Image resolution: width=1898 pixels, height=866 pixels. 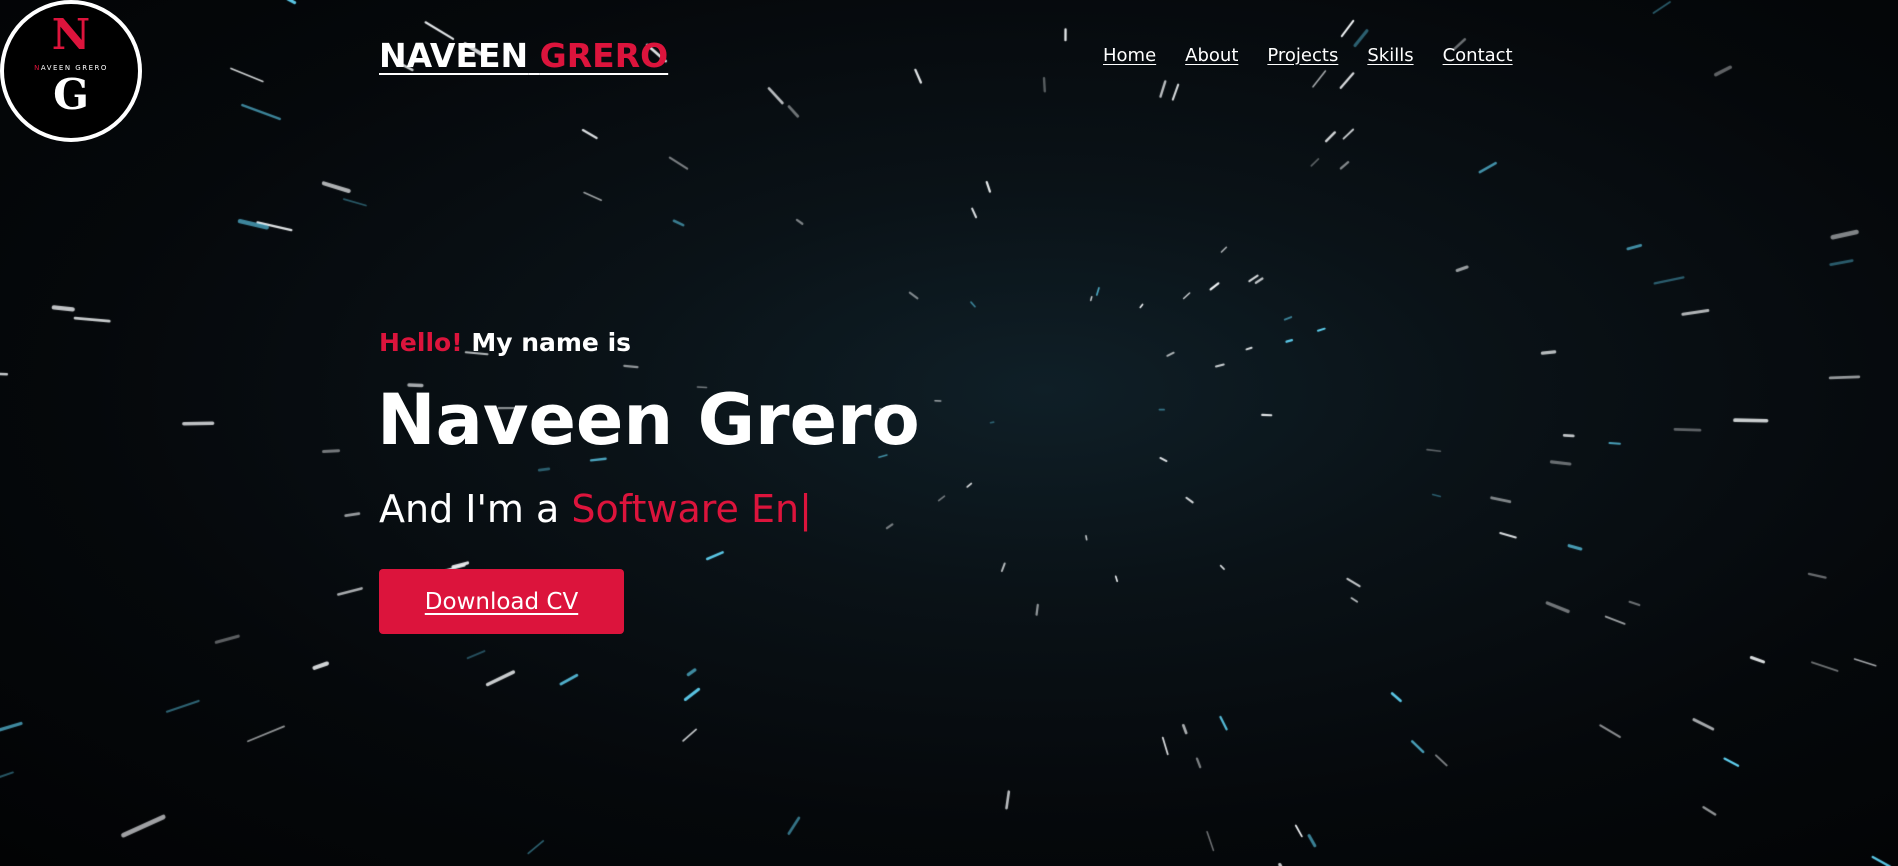 I want to click on nav-about: About, so click(x=1211, y=55).